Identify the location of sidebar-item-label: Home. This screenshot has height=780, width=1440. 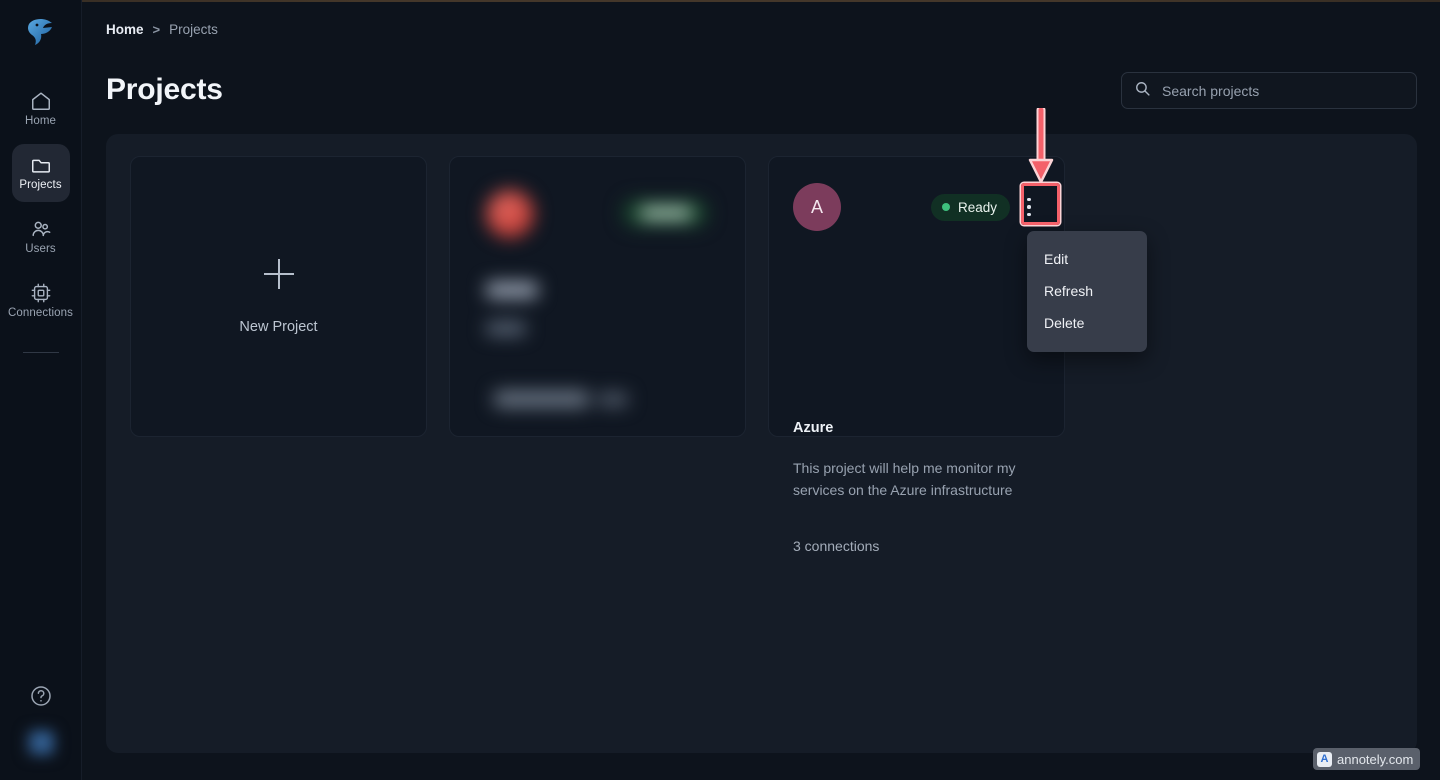
(40, 121).